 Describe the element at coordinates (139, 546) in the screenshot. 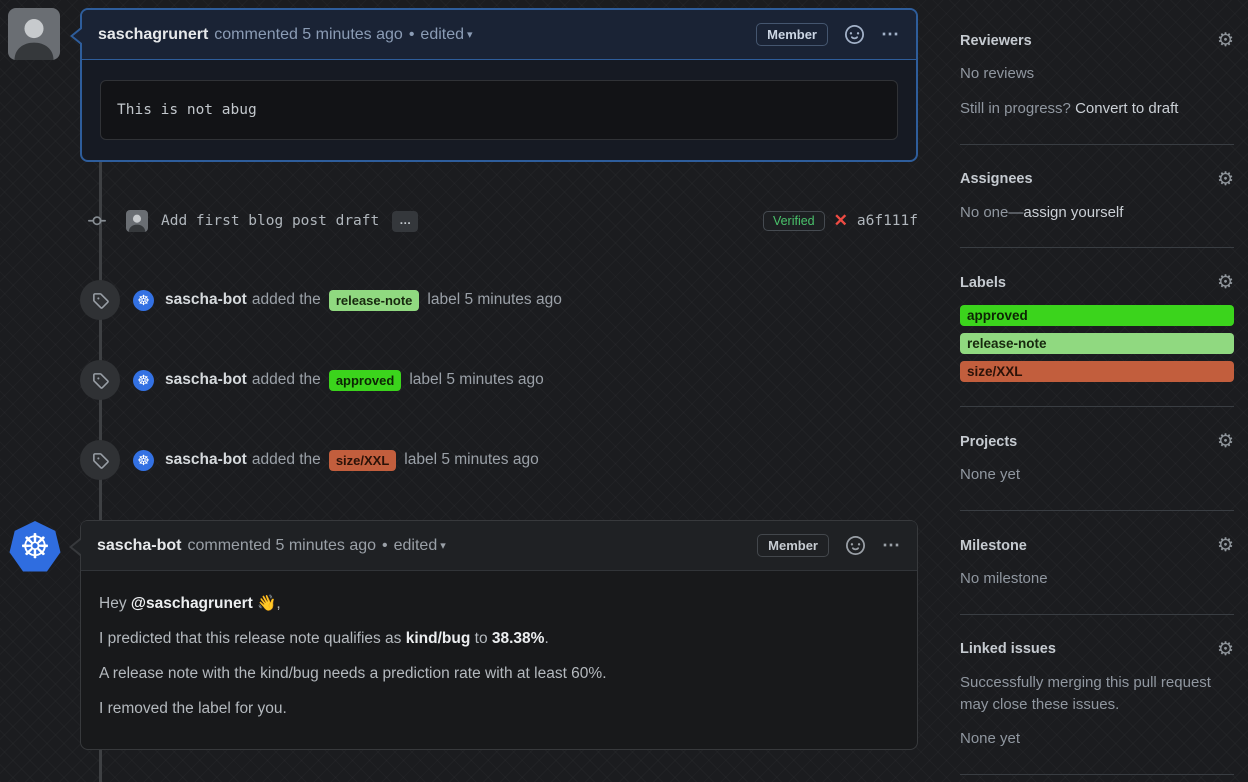

I see `comment-author-link: sascha-bot` at that location.